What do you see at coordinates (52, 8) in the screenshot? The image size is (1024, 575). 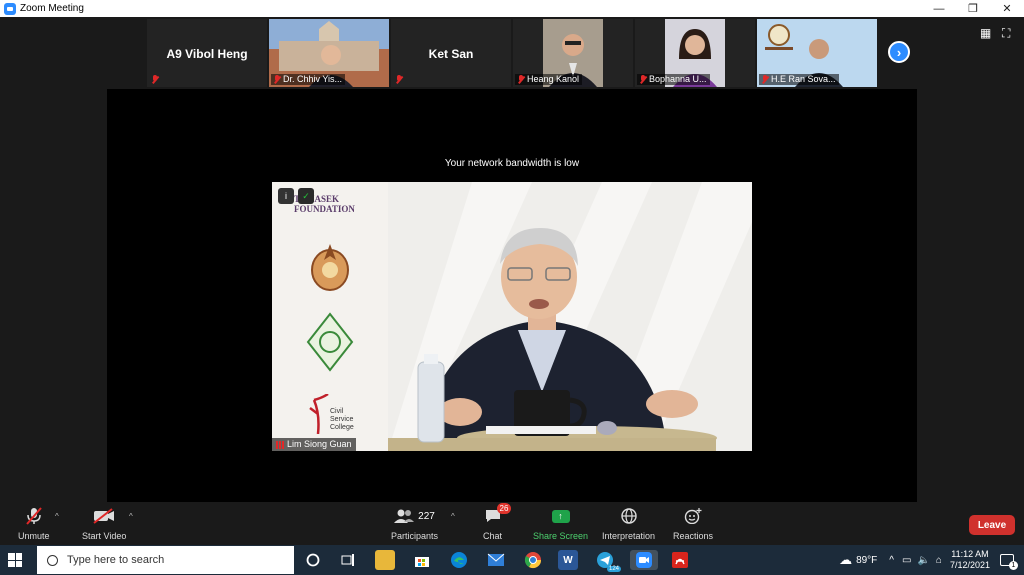 I see `window-title: Zoom Meeting` at bounding box center [52, 8].